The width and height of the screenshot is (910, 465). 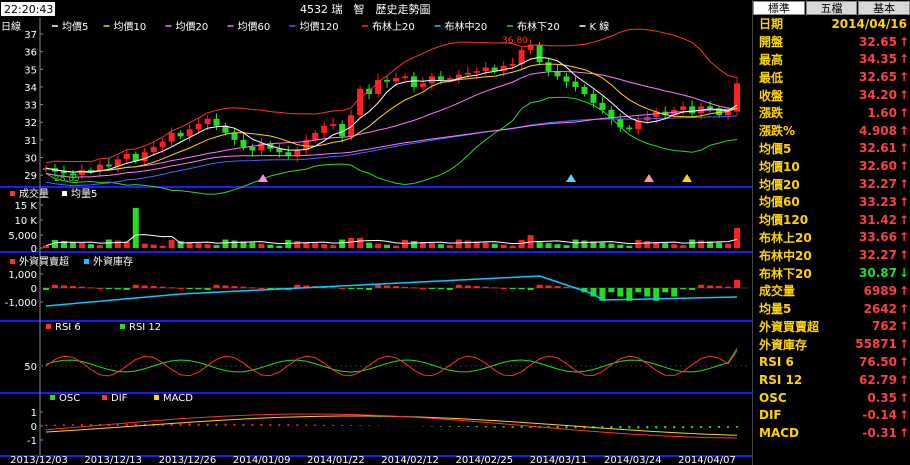 I want to click on quote-value: 2014/04/16, so click(x=869, y=23).